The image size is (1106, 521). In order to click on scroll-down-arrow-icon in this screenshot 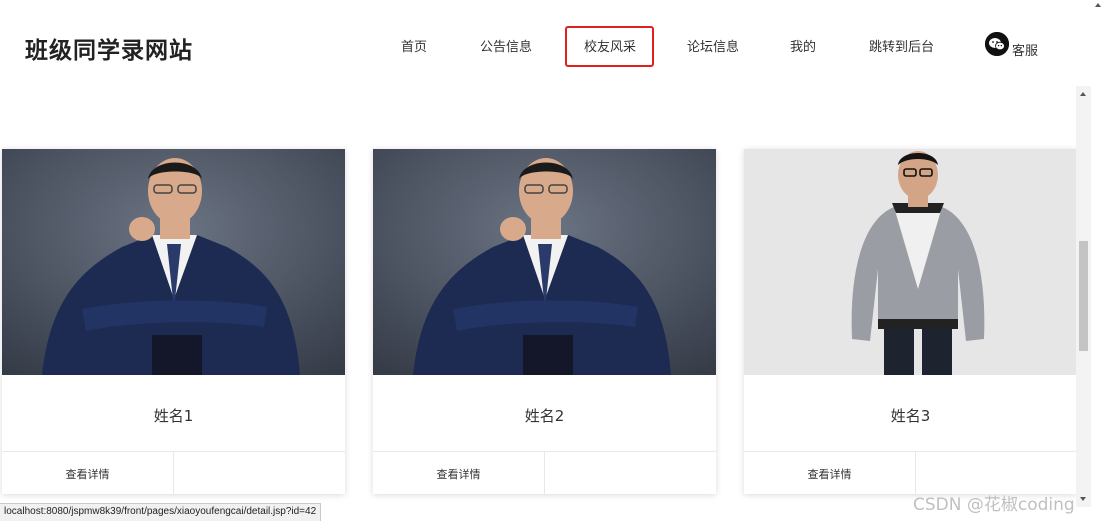, I will do `click(1083, 499)`.